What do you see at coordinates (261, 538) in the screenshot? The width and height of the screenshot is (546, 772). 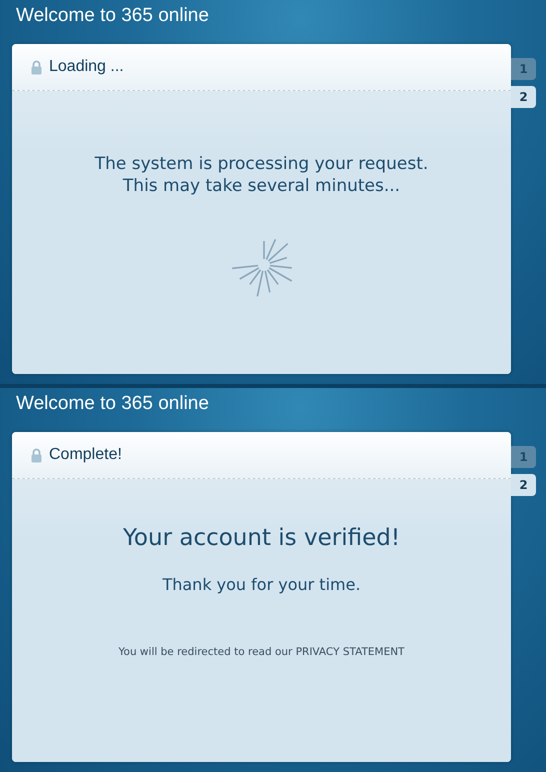 I see `success-headline: Your account is verified!` at bounding box center [261, 538].